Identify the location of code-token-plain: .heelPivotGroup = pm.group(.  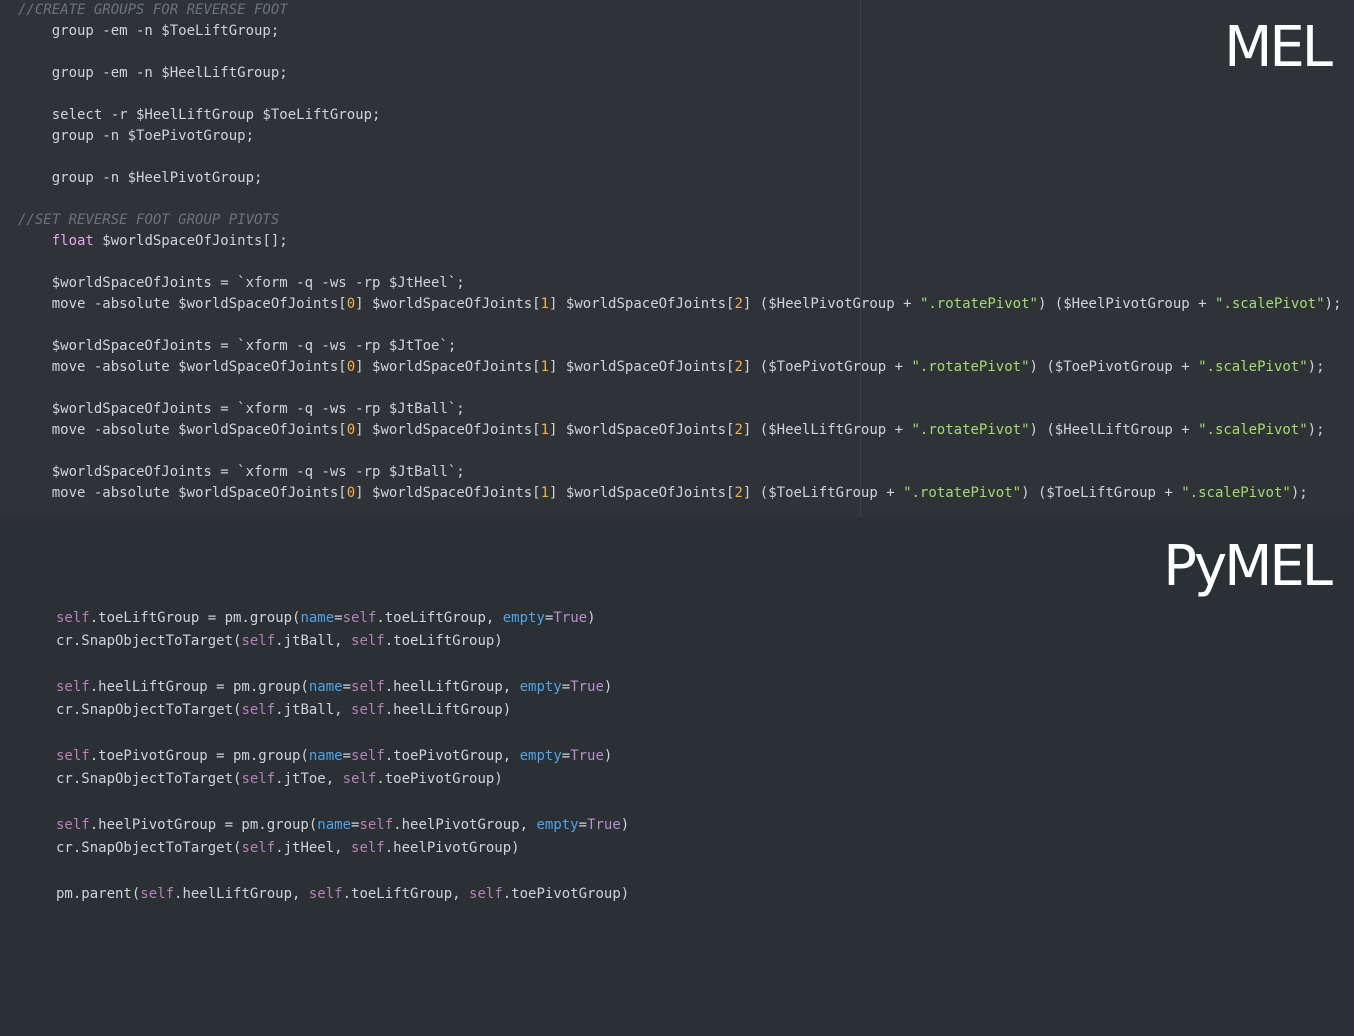
(203, 825).